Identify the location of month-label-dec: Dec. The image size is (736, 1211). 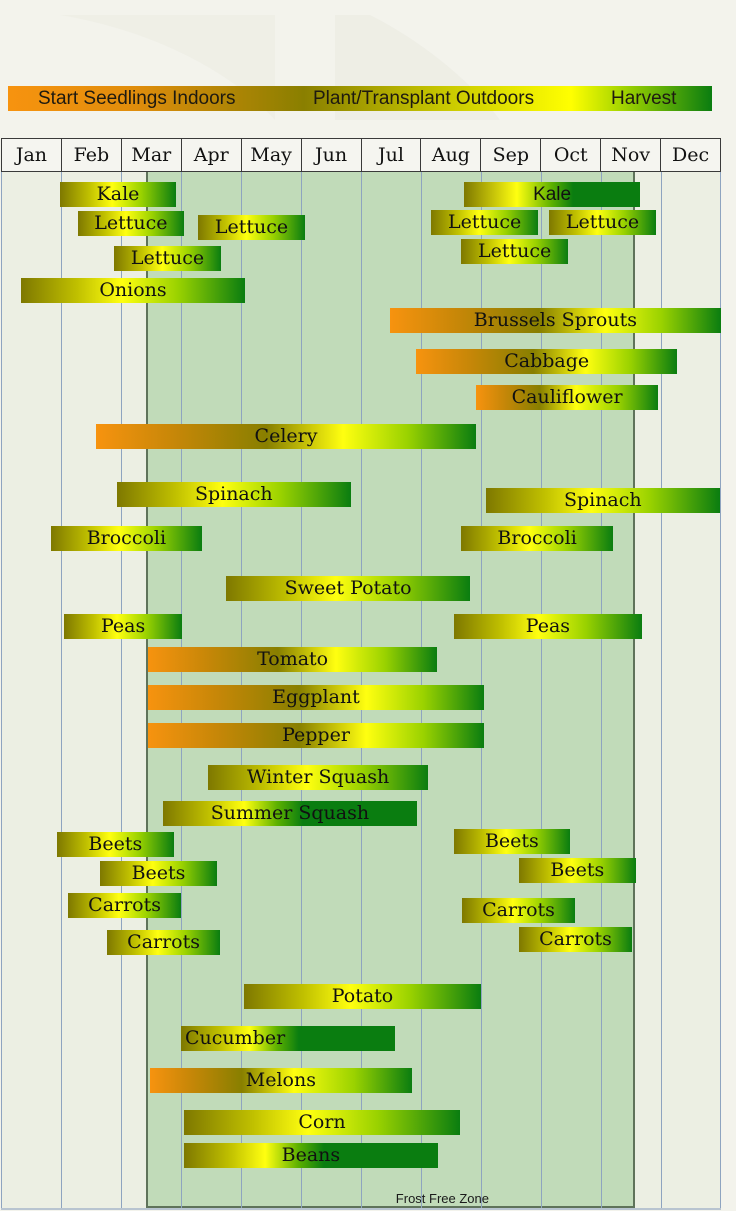
(691, 155).